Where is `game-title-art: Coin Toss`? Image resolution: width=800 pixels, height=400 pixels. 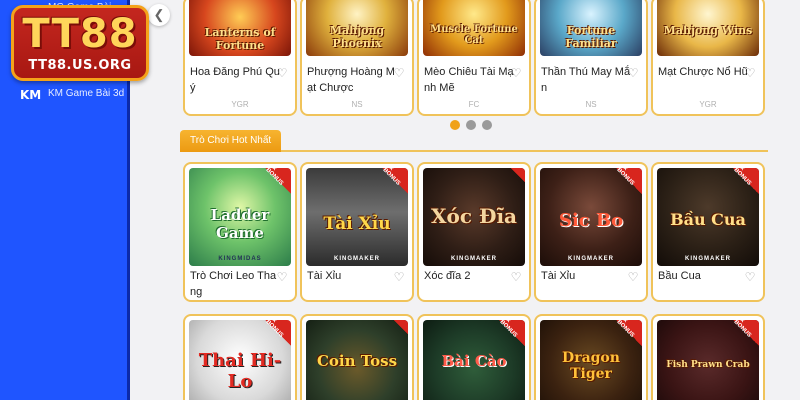
game-title-art: Coin Toss is located at coordinates (357, 361).